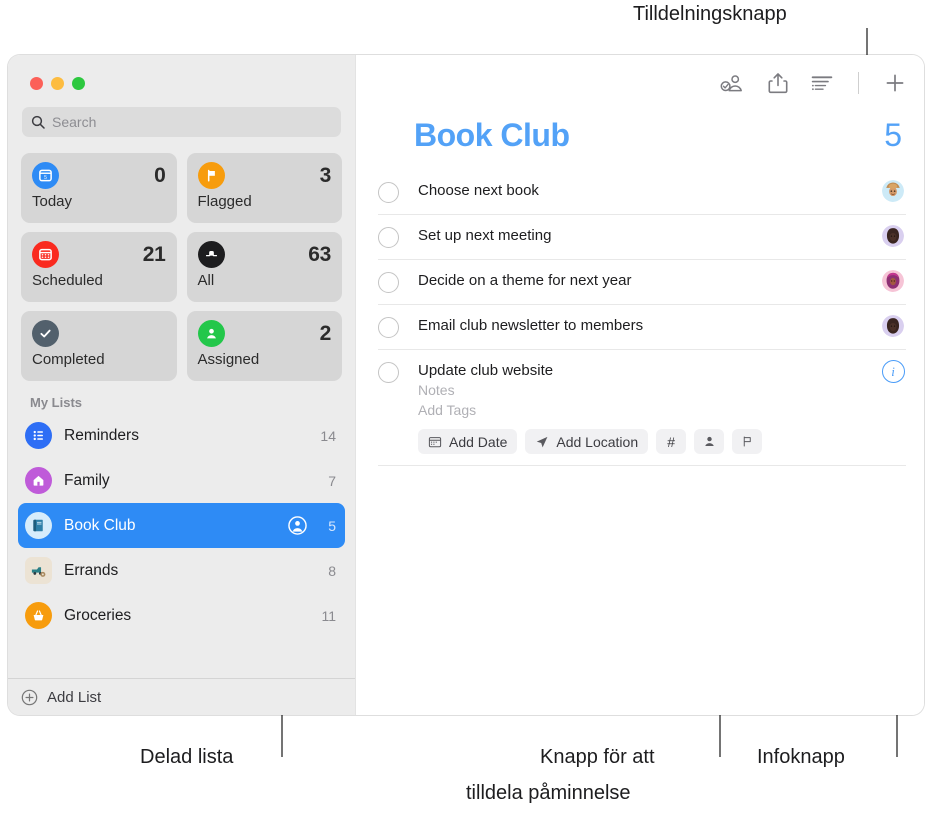  What do you see at coordinates (435, 441) in the screenshot?
I see `calendar-small-icon` at bounding box center [435, 441].